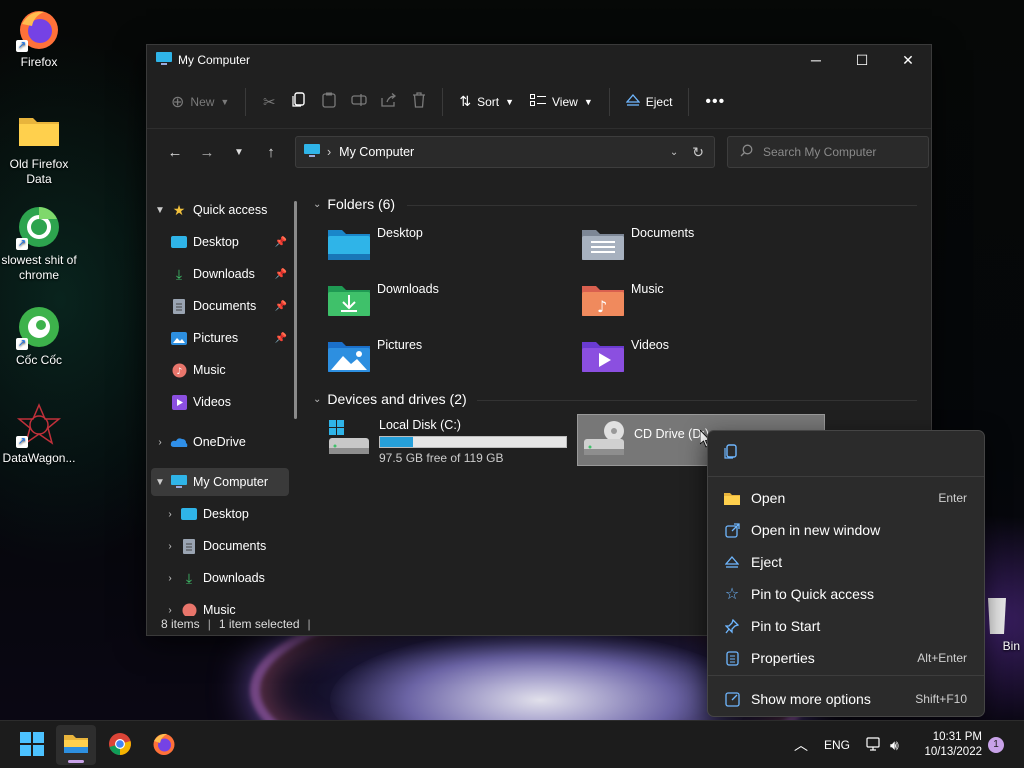 This screenshot has width=1024, height=768. I want to click on firefox-icon, so click(164, 745).